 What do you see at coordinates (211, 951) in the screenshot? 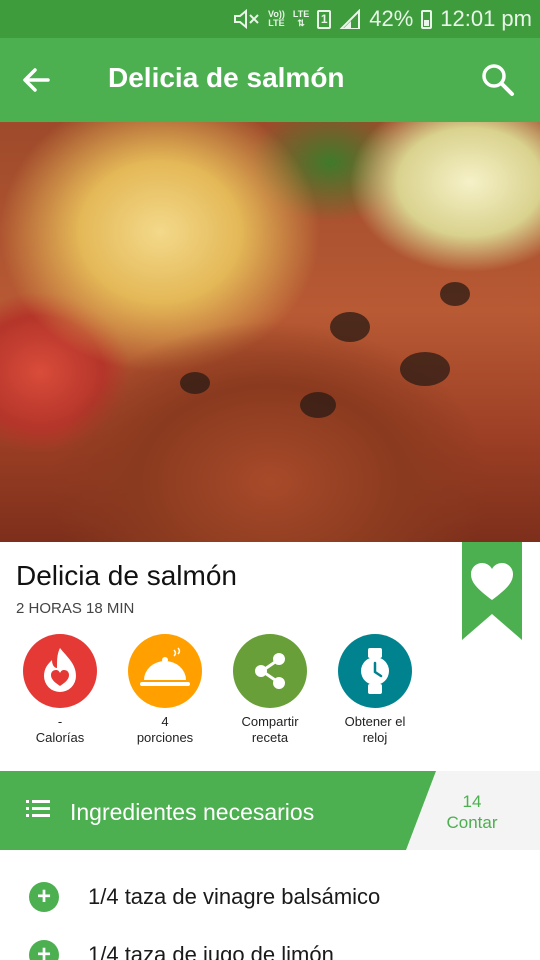
I see `ingredient-text: 1/4 taza de jugo de limón` at bounding box center [211, 951].